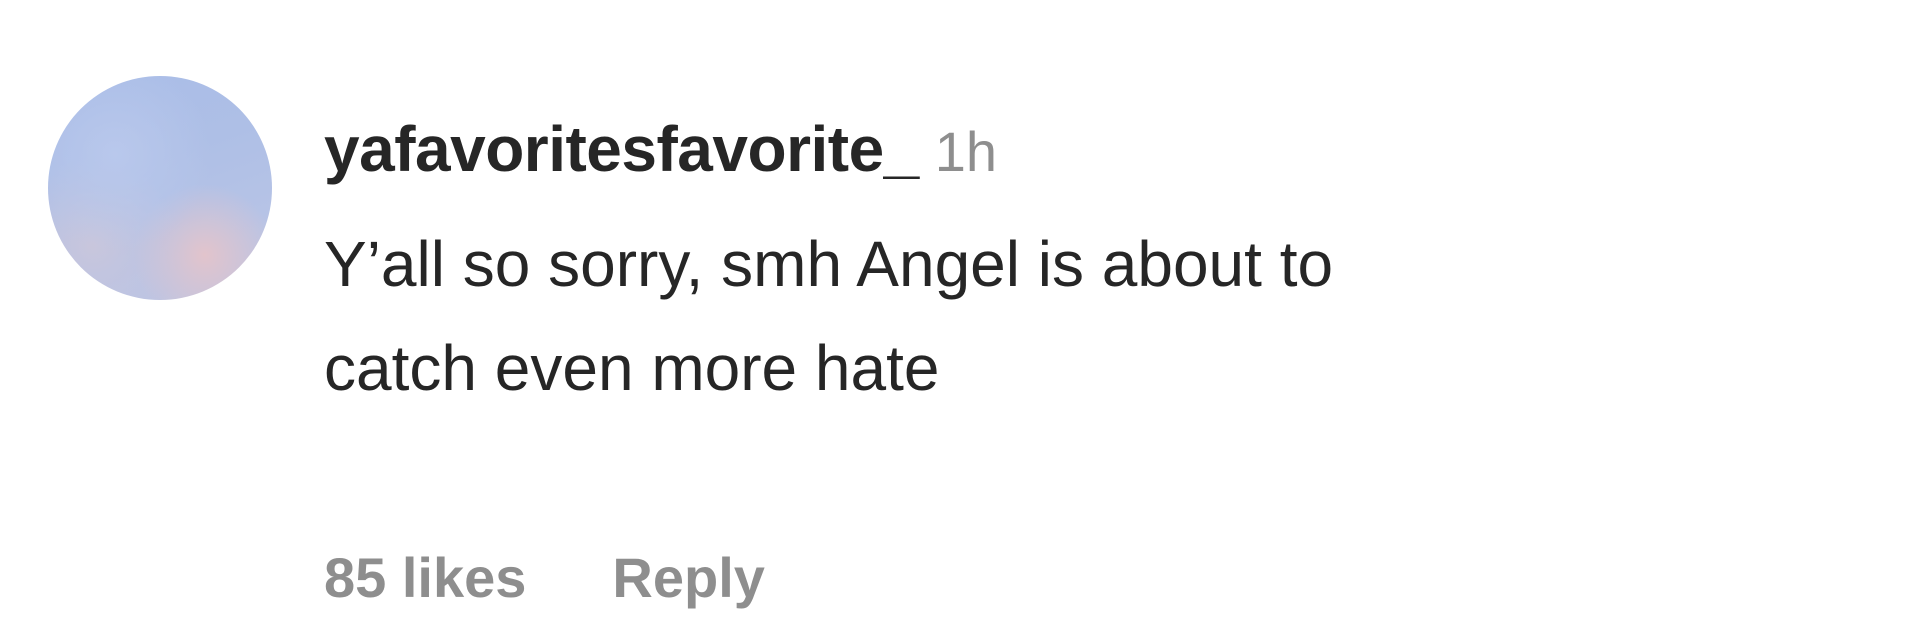 This screenshot has width=1920, height=640. Describe the element at coordinates (829, 264) in the screenshot. I see `comment-text-line: Y’all so sorry, smh Angel is about to` at that location.